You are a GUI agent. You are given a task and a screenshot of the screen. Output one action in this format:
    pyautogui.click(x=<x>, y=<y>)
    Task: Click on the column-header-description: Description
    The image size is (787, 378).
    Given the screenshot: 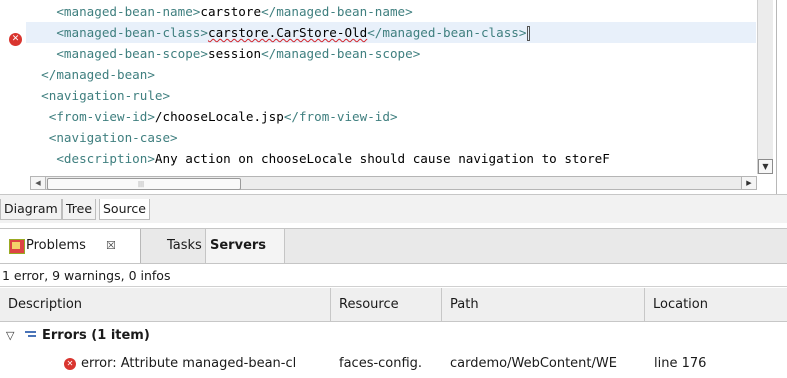 What is the action you would take?
    pyautogui.click(x=165, y=304)
    